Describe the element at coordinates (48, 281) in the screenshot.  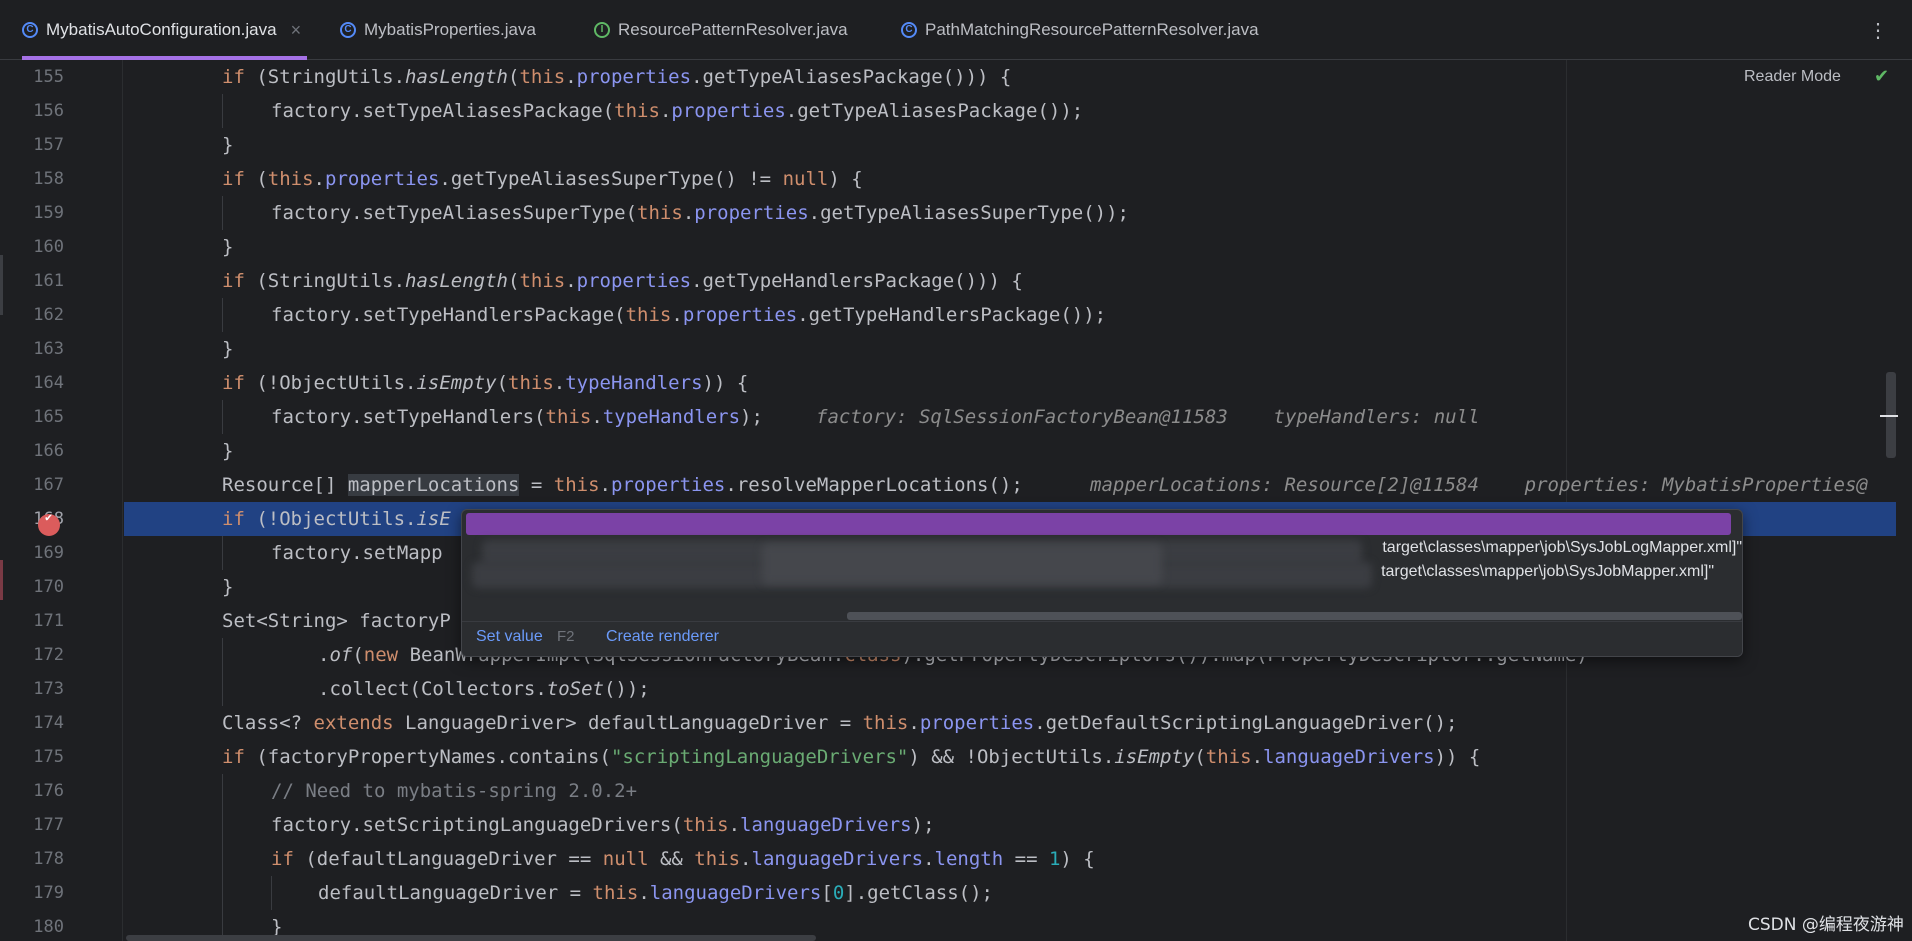
I see `line-number: 161` at that location.